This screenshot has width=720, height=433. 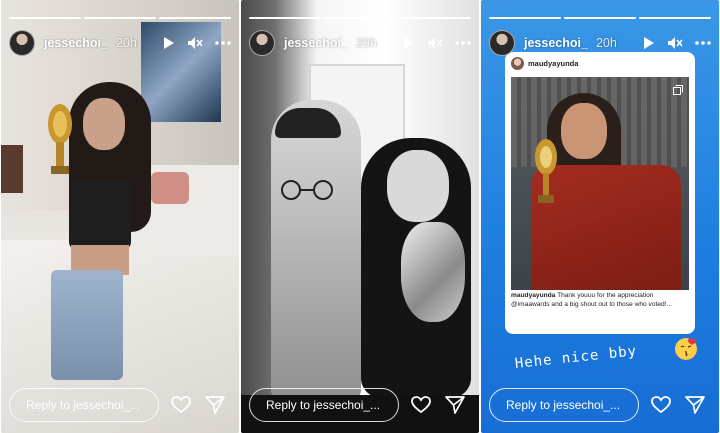 What do you see at coordinates (678, 90) in the screenshot?
I see `carousel-icon` at bounding box center [678, 90].